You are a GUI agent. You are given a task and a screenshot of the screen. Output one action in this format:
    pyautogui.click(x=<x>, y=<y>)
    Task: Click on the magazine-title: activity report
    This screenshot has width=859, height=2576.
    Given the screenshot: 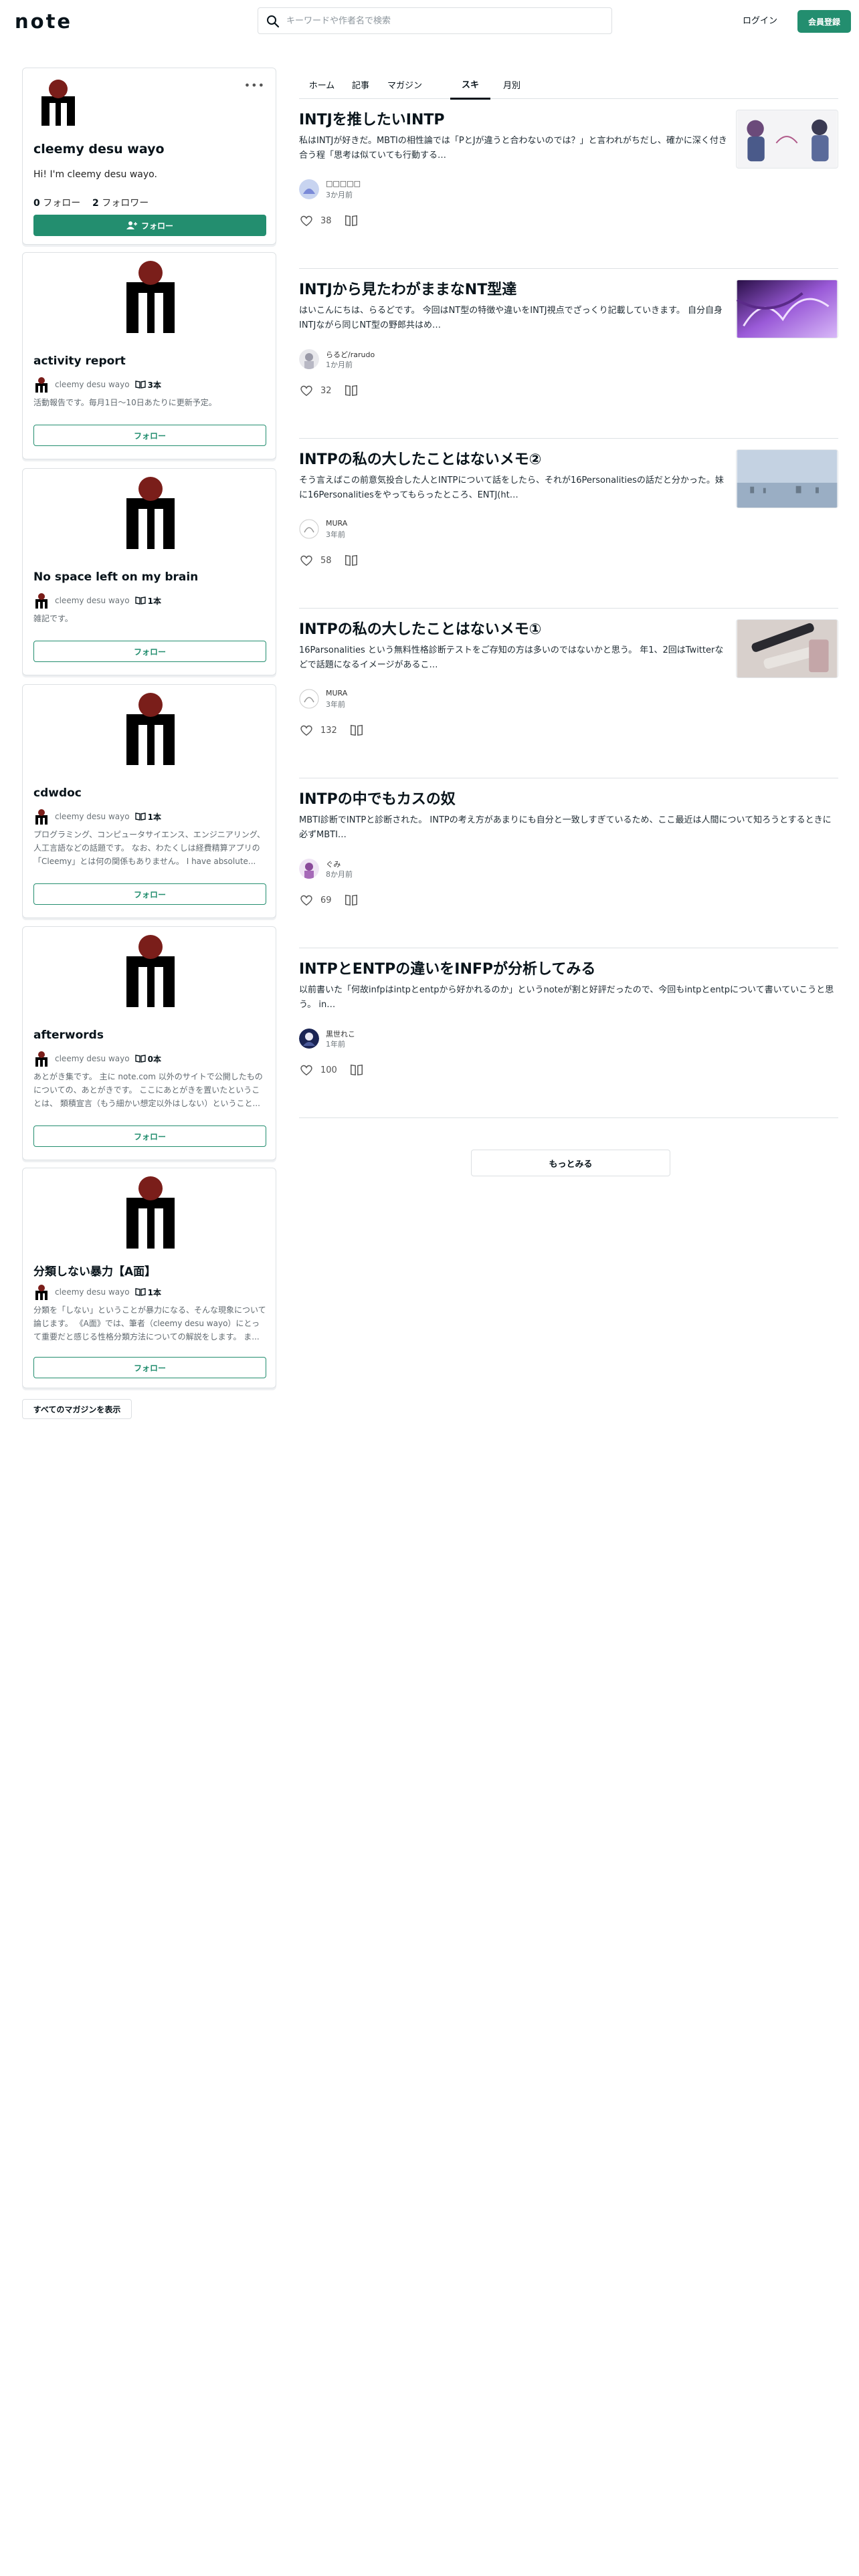 What is the action you would take?
    pyautogui.click(x=79, y=361)
    